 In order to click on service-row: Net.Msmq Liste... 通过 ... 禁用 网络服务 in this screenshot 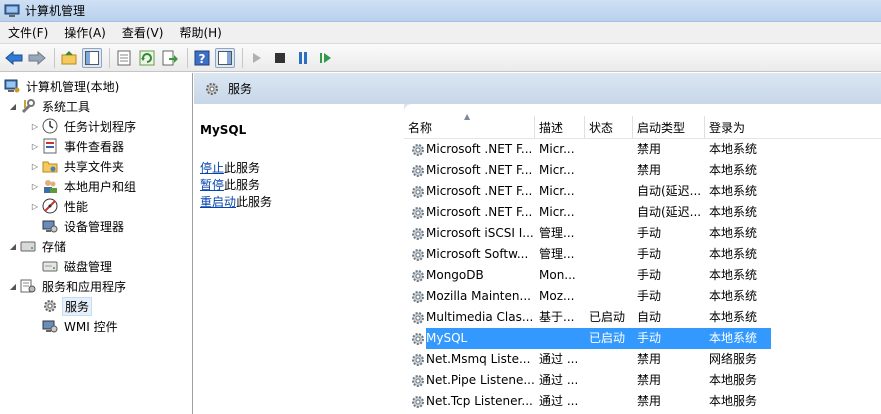, I will do `click(642, 359)`.